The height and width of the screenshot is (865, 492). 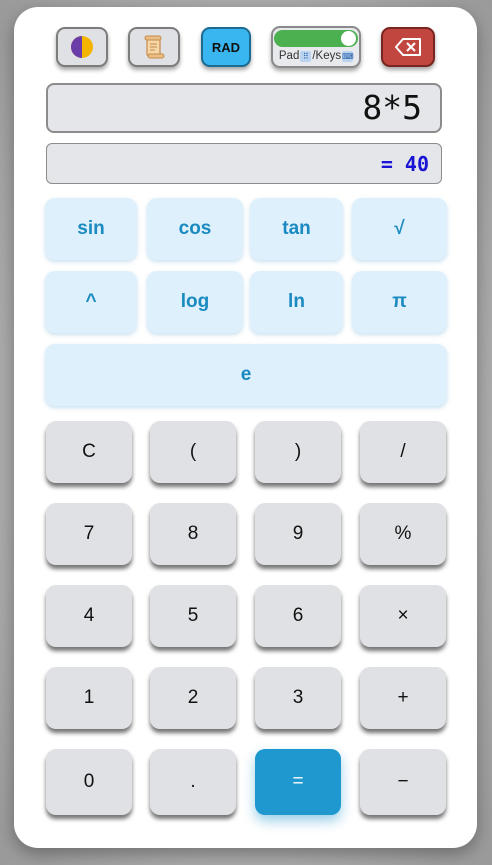 What do you see at coordinates (89, 782) in the screenshot?
I see `digit-0-button: 0` at bounding box center [89, 782].